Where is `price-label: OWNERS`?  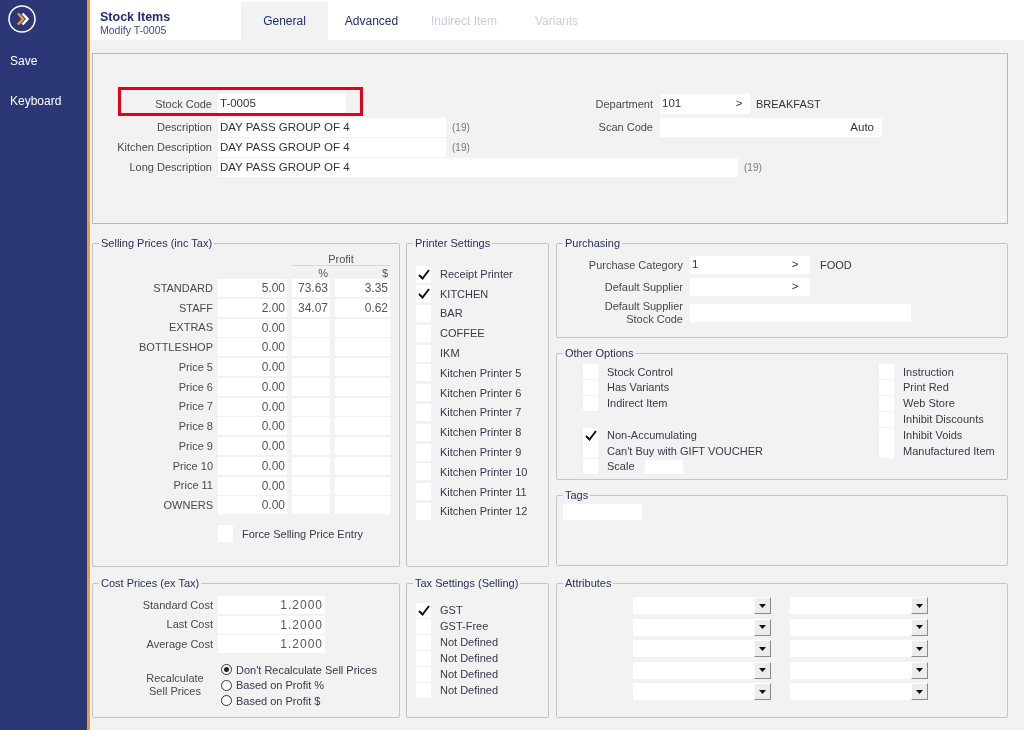
price-label: OWNERS is located at coordinates (187, 505).